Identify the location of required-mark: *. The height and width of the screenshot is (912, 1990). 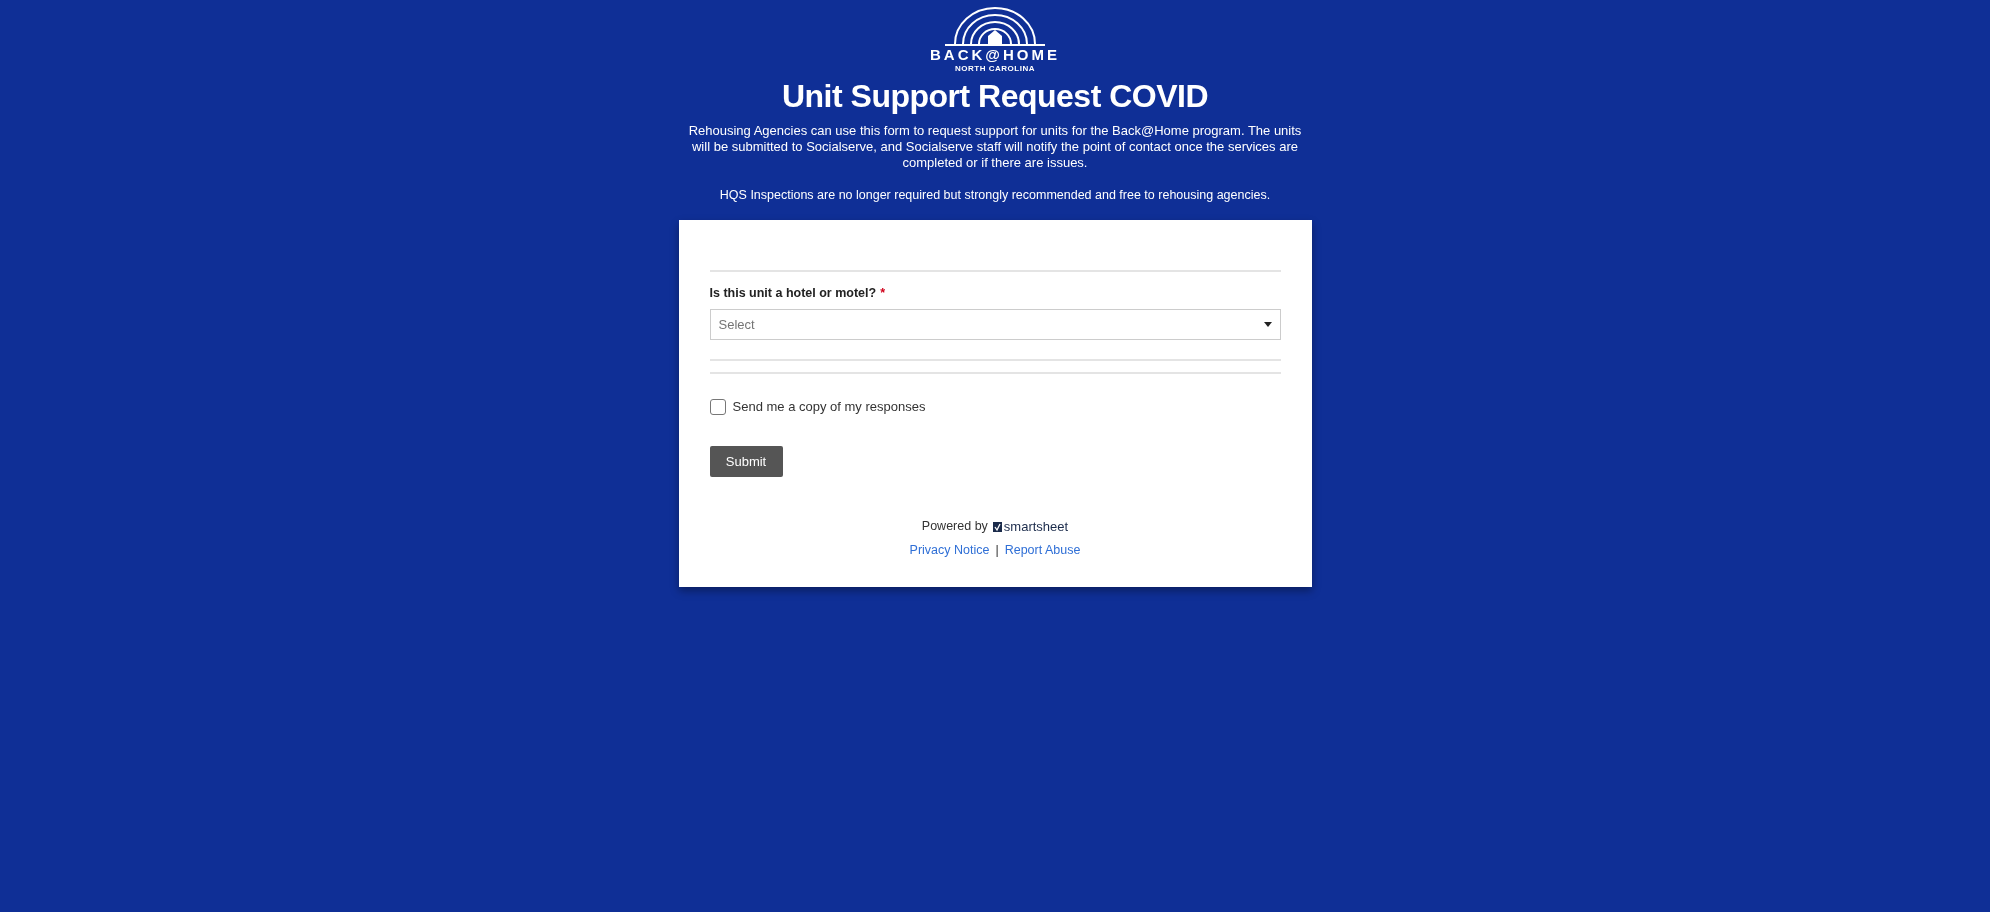
(883, 293).